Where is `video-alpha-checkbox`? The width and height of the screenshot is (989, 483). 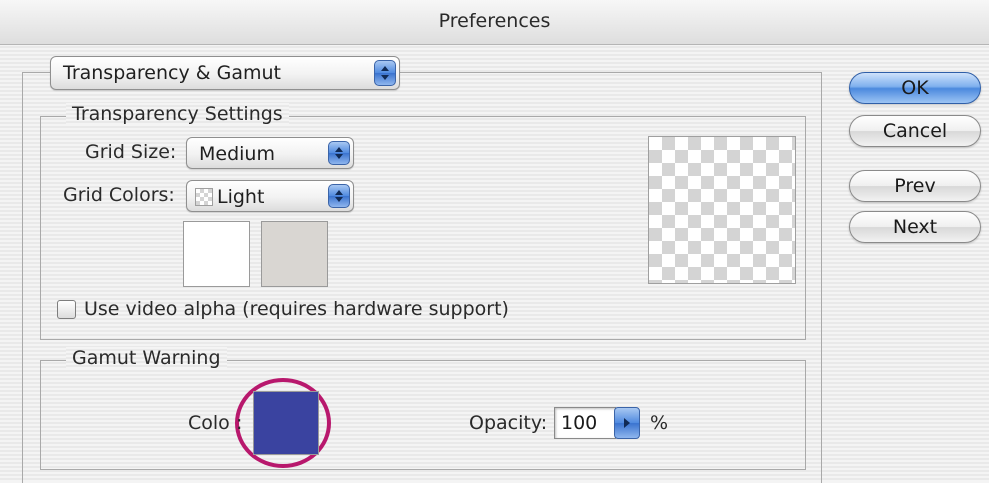 video-alpha-checkbox is located at coordinates (66, 309).